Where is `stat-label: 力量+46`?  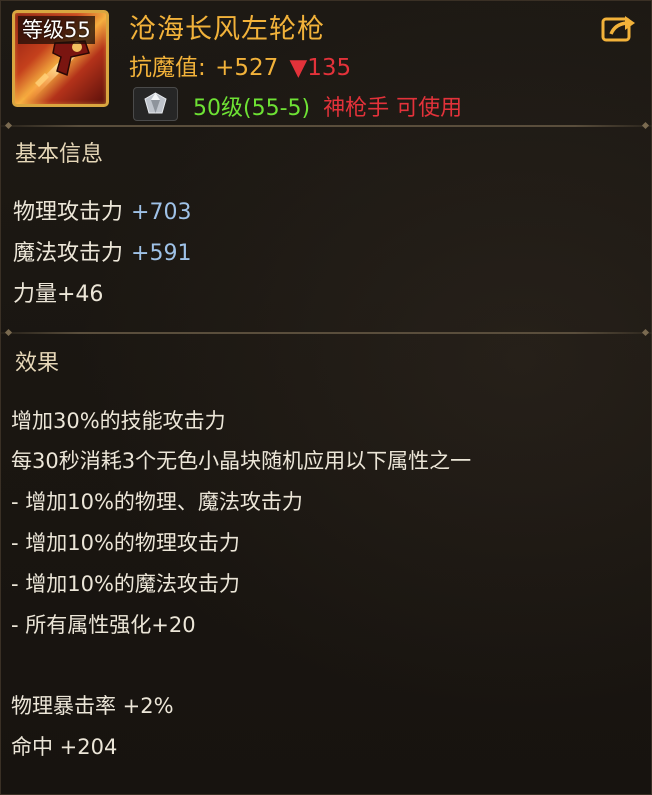
stat-label: 力量+46 is located at coordinates (58, 294).